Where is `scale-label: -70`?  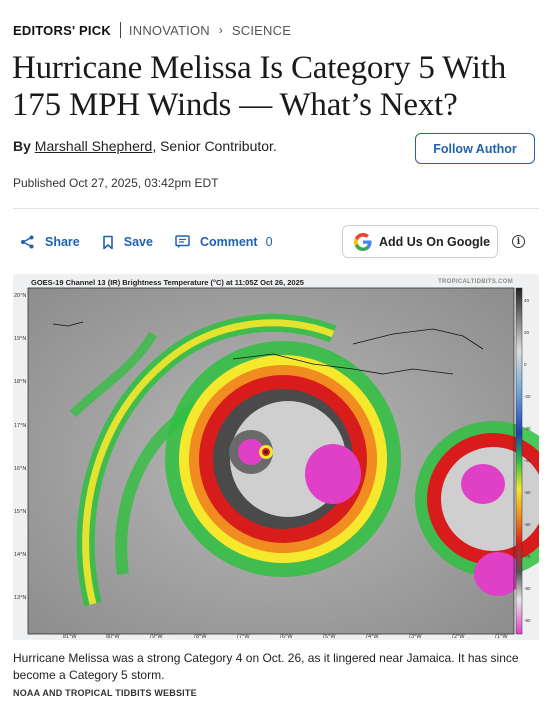 scale-label: -70 is located at coordinates (527, 556).